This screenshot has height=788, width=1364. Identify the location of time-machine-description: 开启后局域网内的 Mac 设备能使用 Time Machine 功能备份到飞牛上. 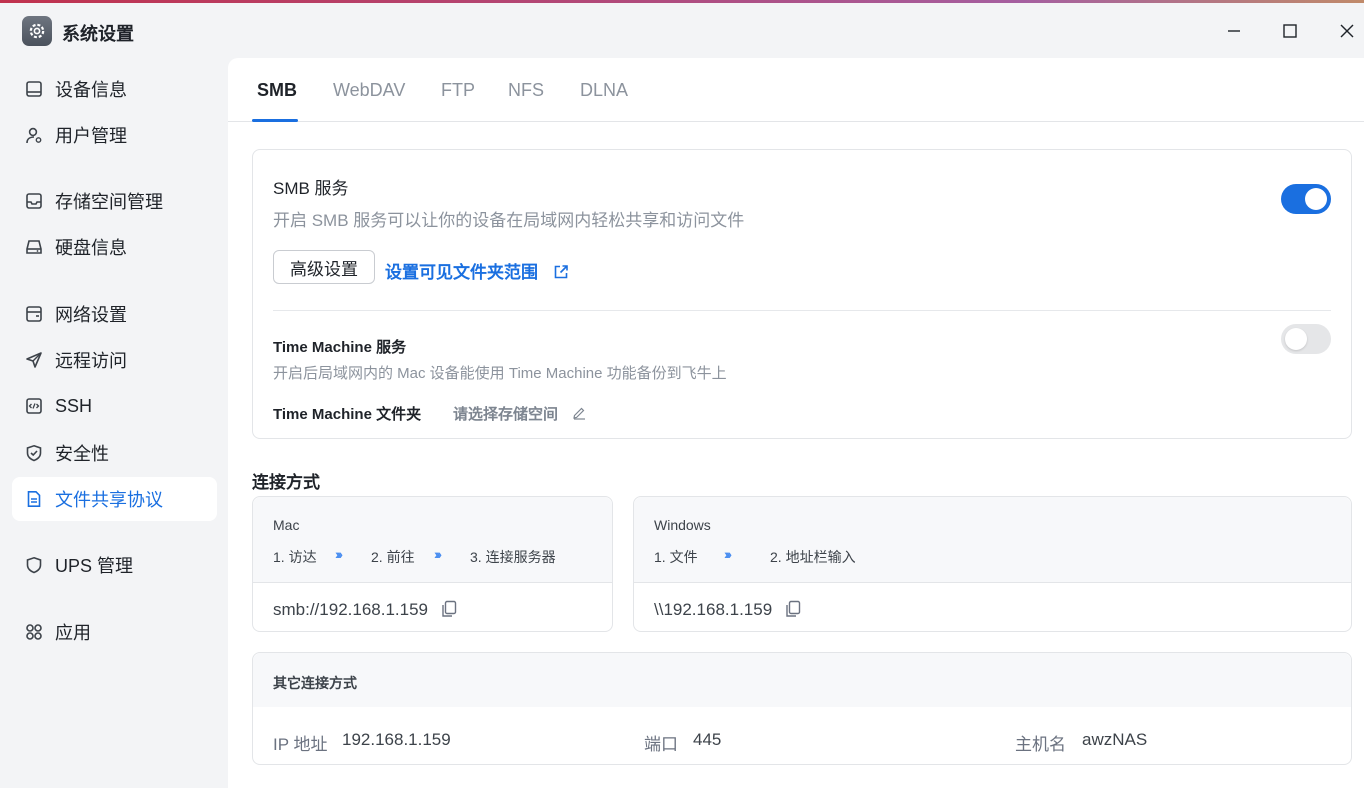
(500, 373).